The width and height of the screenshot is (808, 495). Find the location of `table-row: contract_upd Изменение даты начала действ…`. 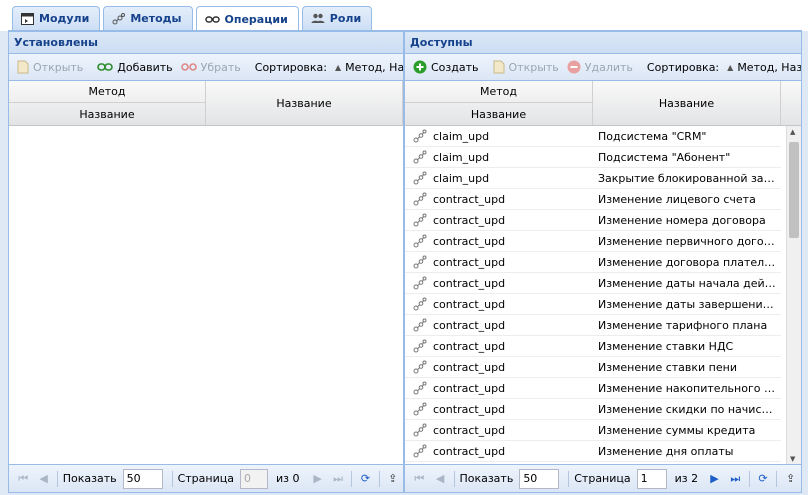

table-row: contract_upd Изменение даты начала действ… is located at coordinates (593, 283).